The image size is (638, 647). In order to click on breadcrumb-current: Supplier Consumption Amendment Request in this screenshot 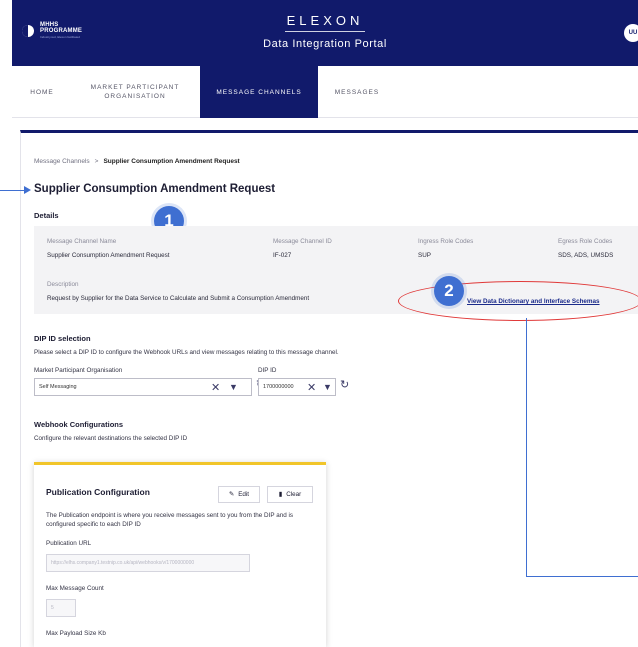, I will do `click(171, 161)`.